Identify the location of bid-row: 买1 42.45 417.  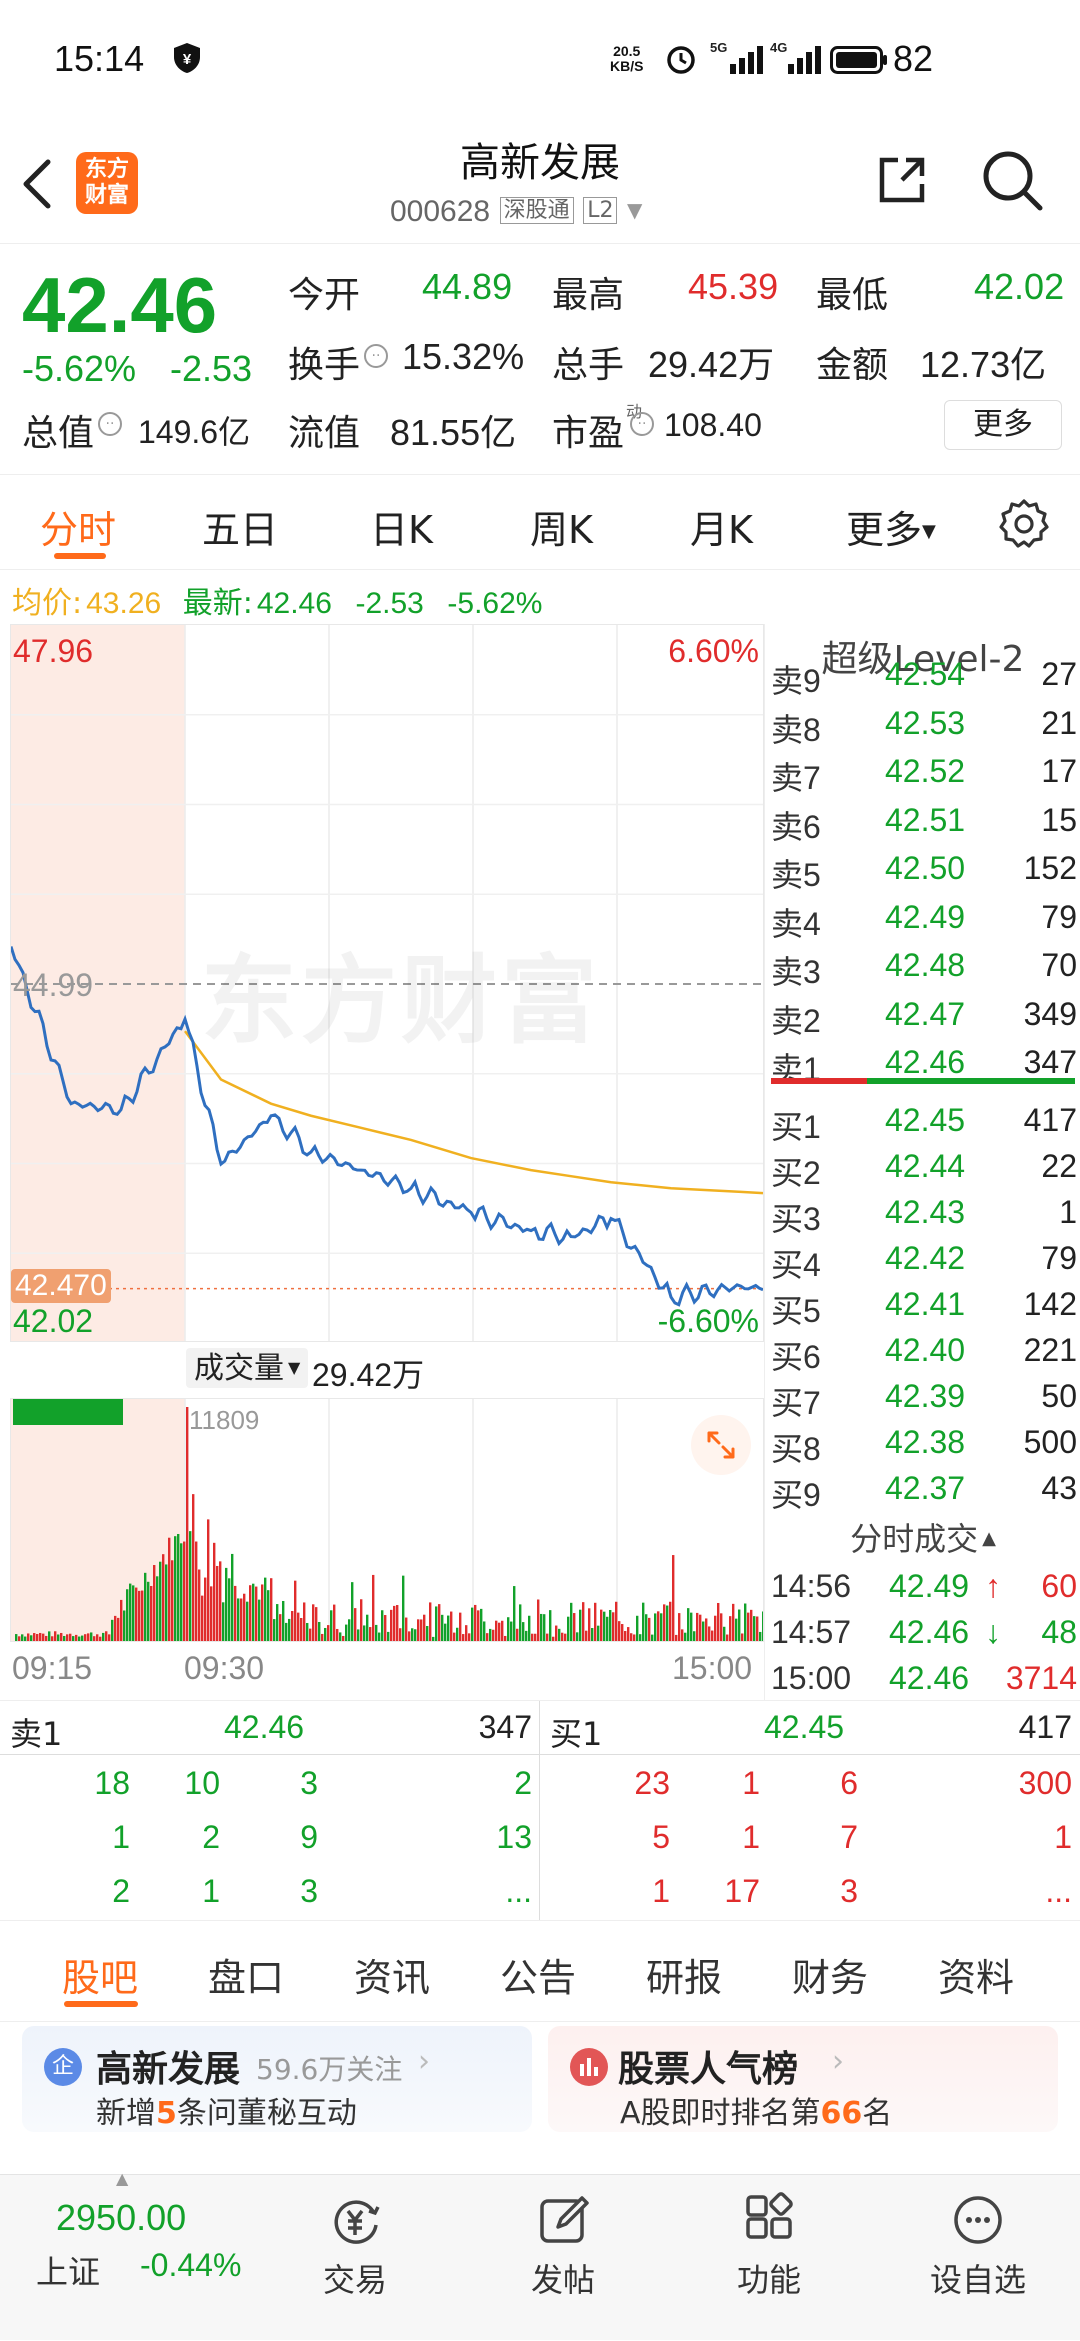
(922, 1123).